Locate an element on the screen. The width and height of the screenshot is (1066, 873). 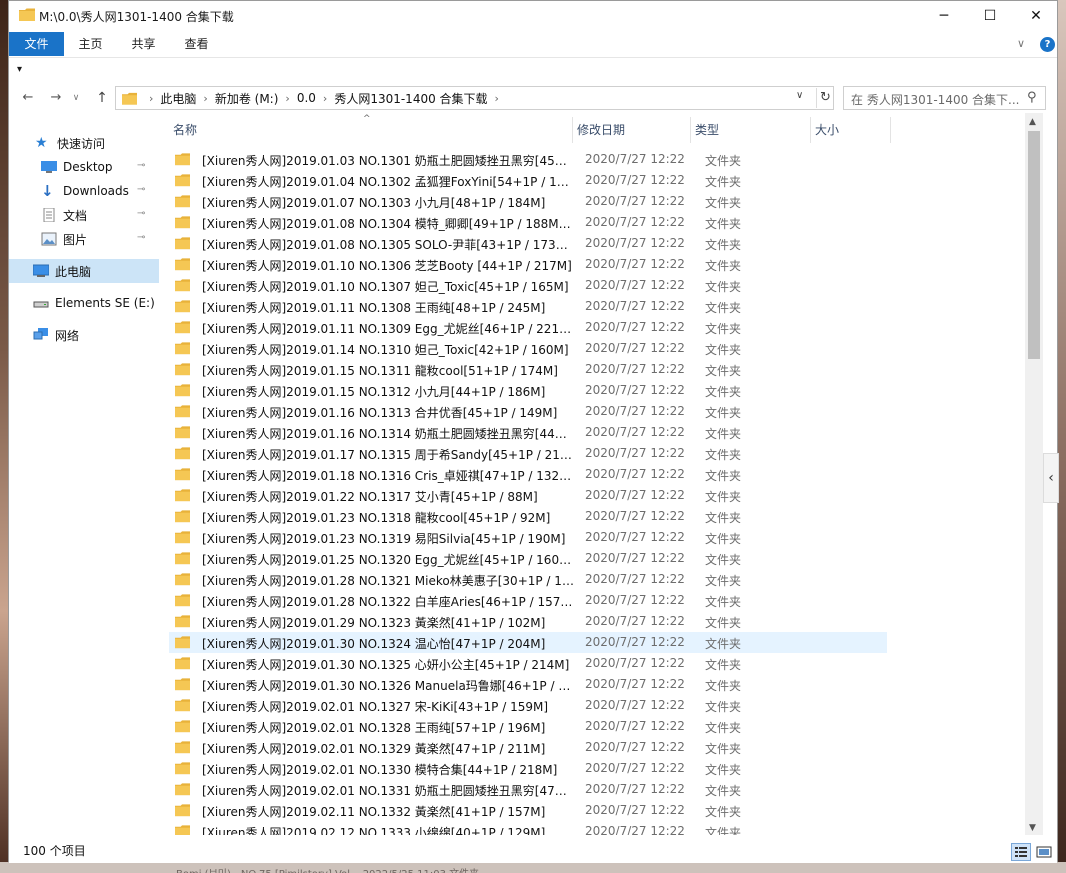
tab-home: 主页 is located at coordinates (90, 44).